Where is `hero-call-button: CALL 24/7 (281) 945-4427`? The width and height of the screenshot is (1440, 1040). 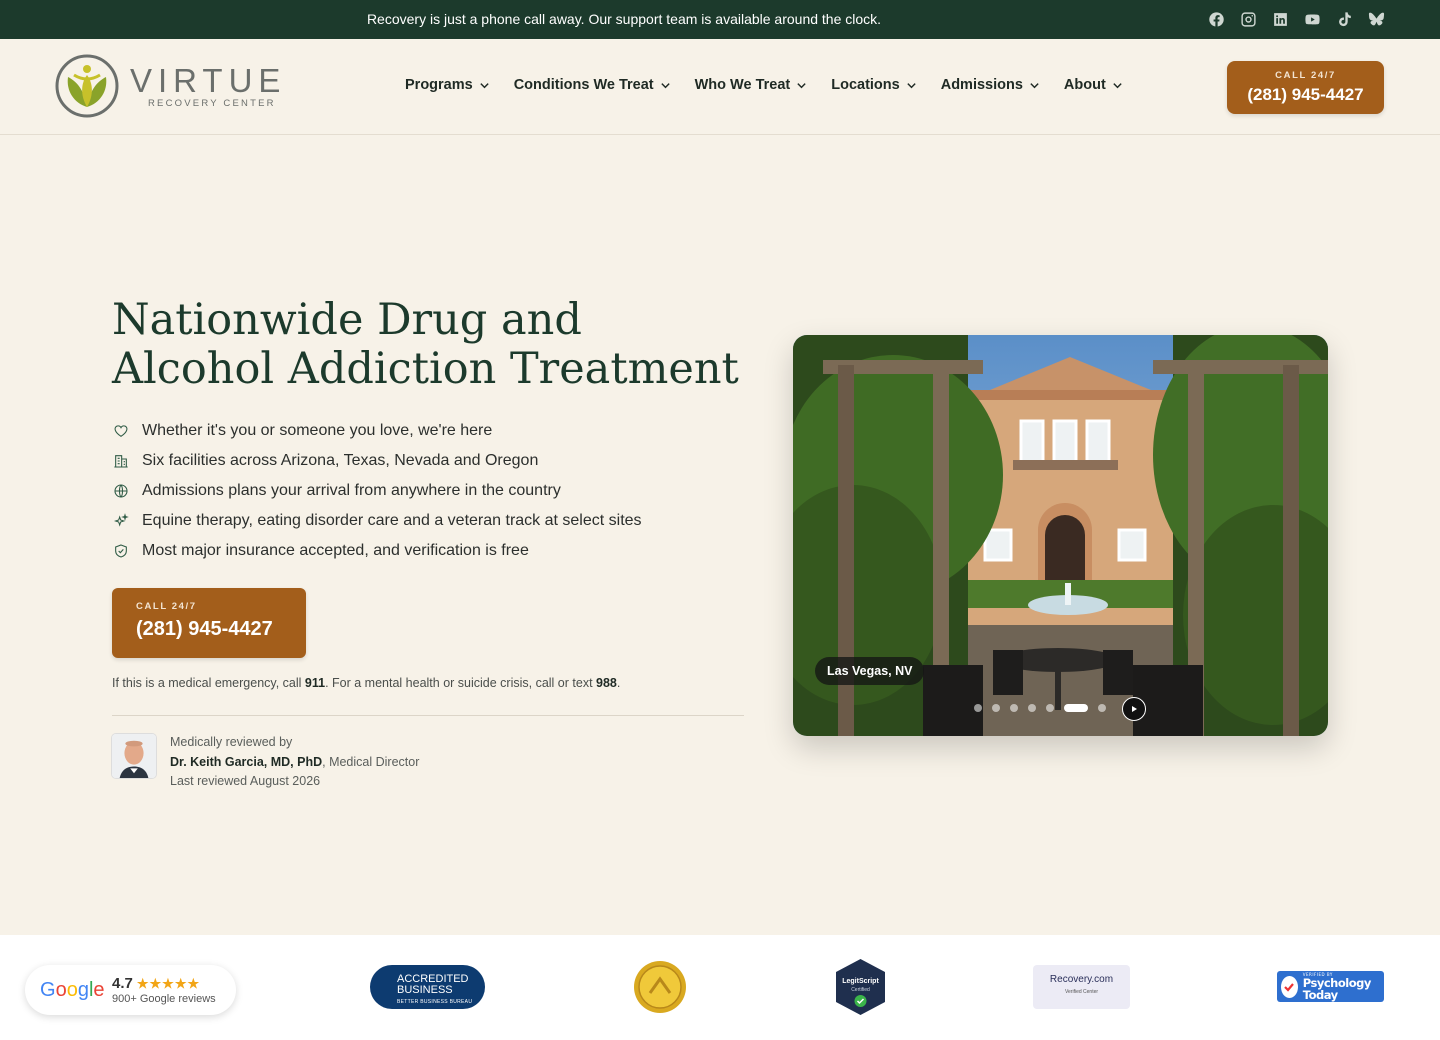 hero-call-button: CALL 24/7 (281) 945-4427 is located at coordinates (209, 623).